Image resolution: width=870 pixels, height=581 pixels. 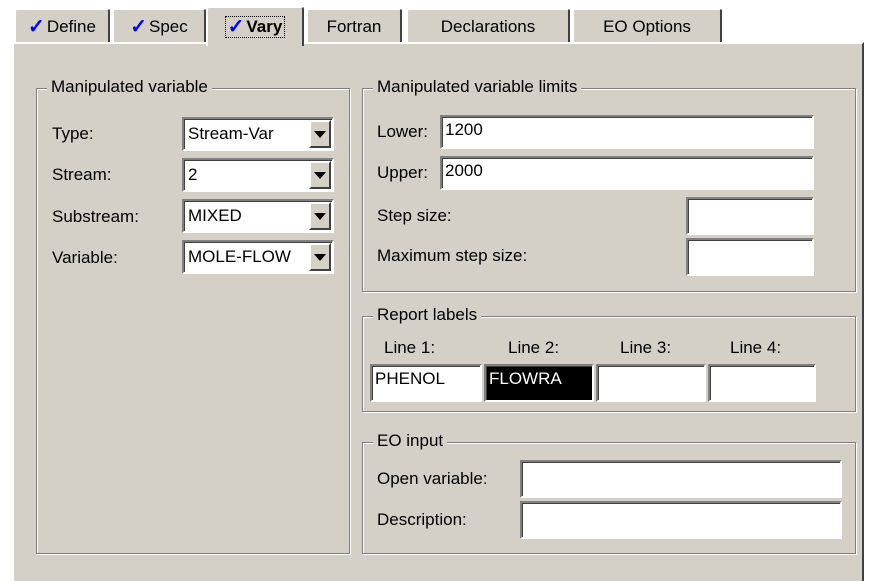 I want to click on variable-label: Variable:, so click(x=85, y=257).